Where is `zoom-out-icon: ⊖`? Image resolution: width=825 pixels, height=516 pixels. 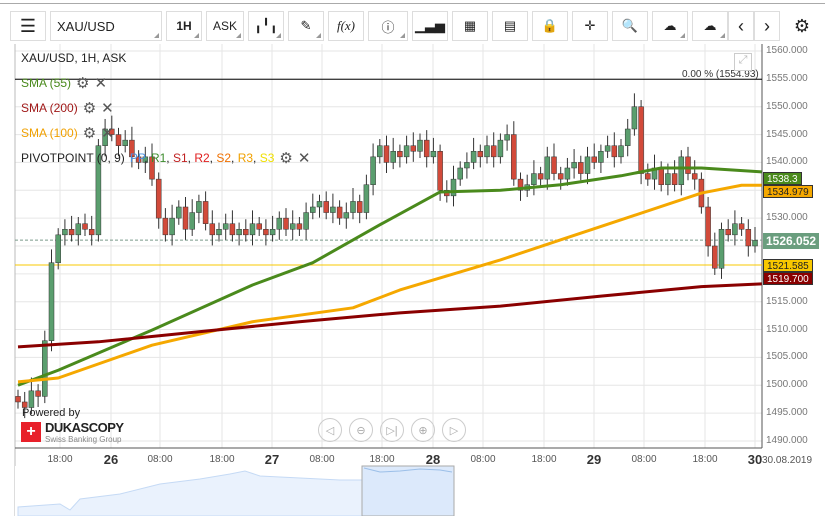 zoom-out-icon: ⊖ is located at coordinates (361, 430).